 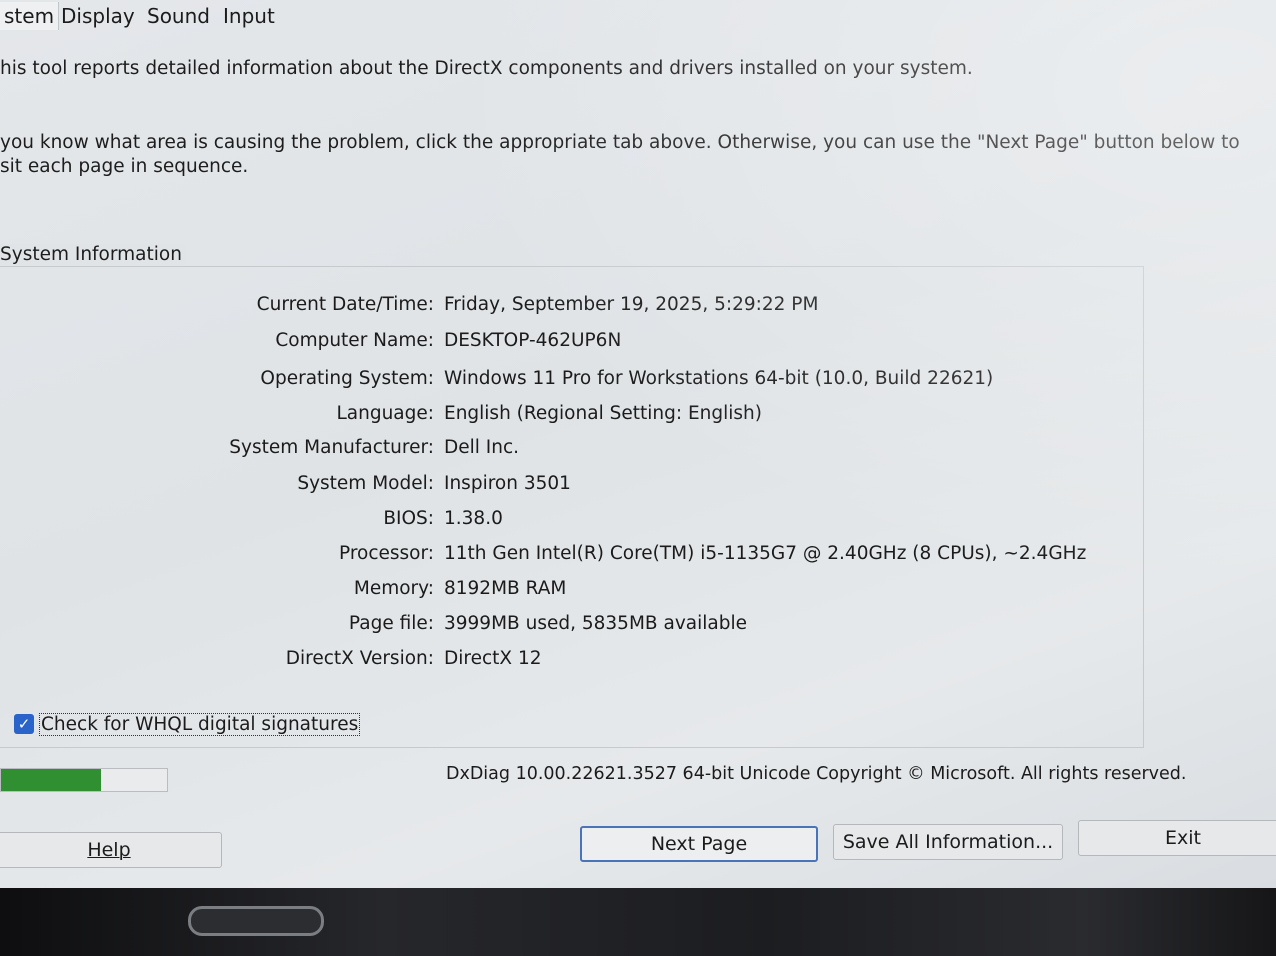 What do you see at coordinates (385, 413) in the screenshot?
I see `info-label: Language:` at bounding box center [385, 413].